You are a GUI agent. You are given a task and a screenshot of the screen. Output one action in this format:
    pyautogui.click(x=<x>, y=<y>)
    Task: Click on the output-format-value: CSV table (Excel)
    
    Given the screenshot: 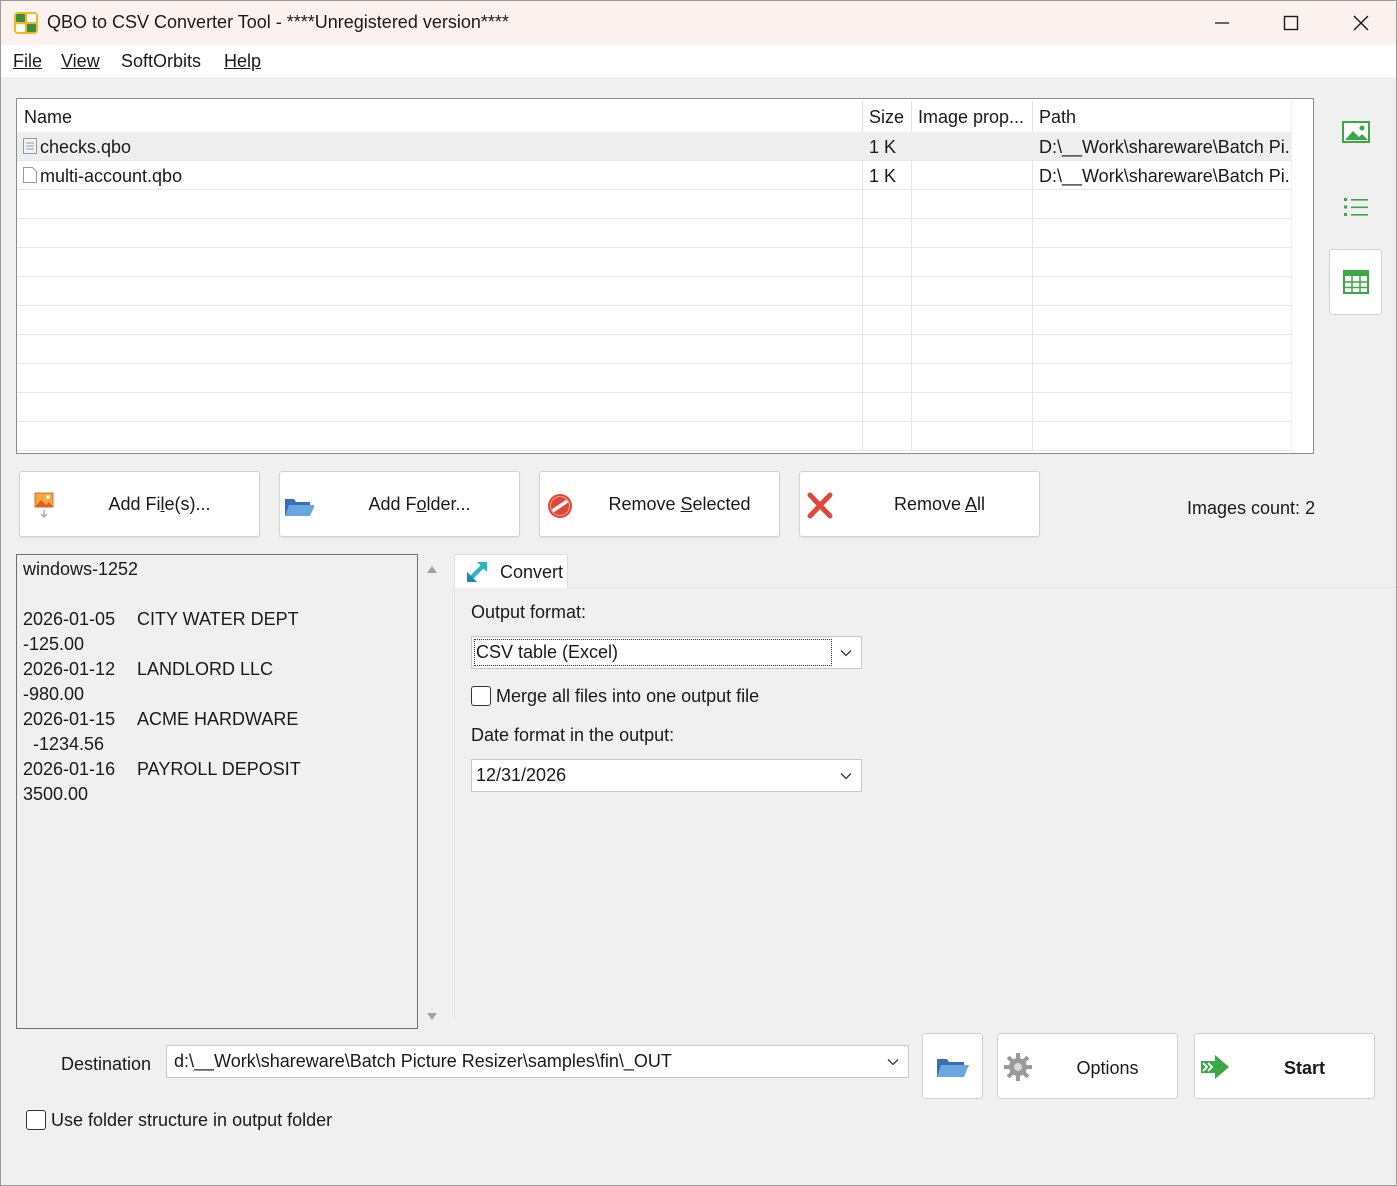 What is the action you would take?
    pyautogui.click(x=547, y=652)
    